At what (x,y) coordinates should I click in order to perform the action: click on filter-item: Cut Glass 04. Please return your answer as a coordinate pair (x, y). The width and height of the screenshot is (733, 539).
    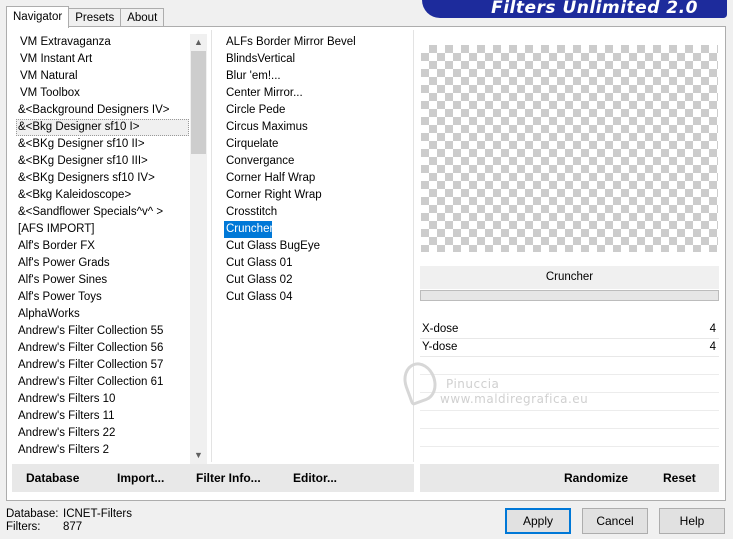
    Looking at the image, I should click on (316, 297).